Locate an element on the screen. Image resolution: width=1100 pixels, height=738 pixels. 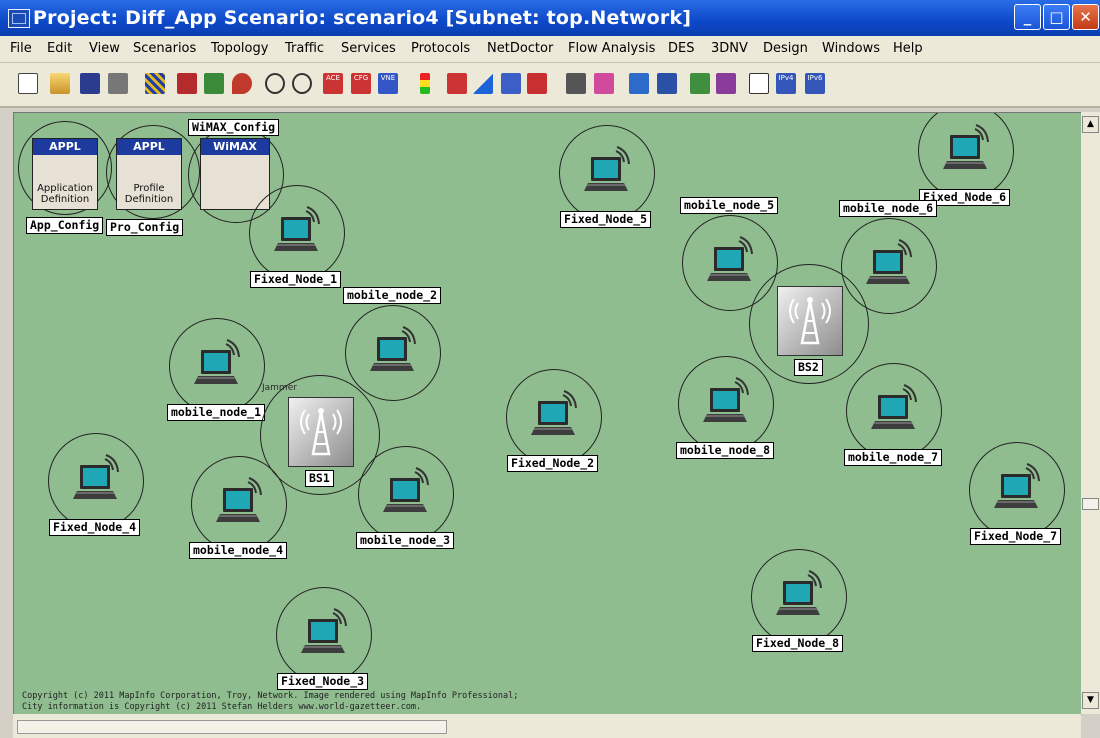
config-subtitle: Profile Definition is located at coordinates (149, 194).